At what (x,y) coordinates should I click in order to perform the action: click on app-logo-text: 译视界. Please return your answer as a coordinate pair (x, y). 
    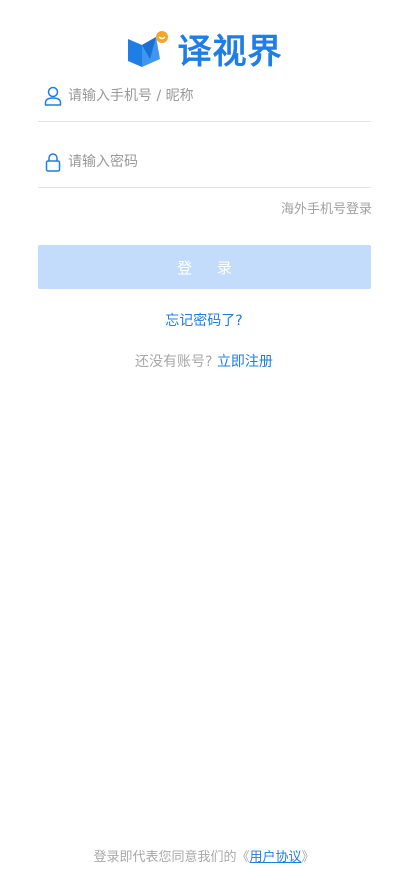
    Looking at the image, I should click on (230, 52).